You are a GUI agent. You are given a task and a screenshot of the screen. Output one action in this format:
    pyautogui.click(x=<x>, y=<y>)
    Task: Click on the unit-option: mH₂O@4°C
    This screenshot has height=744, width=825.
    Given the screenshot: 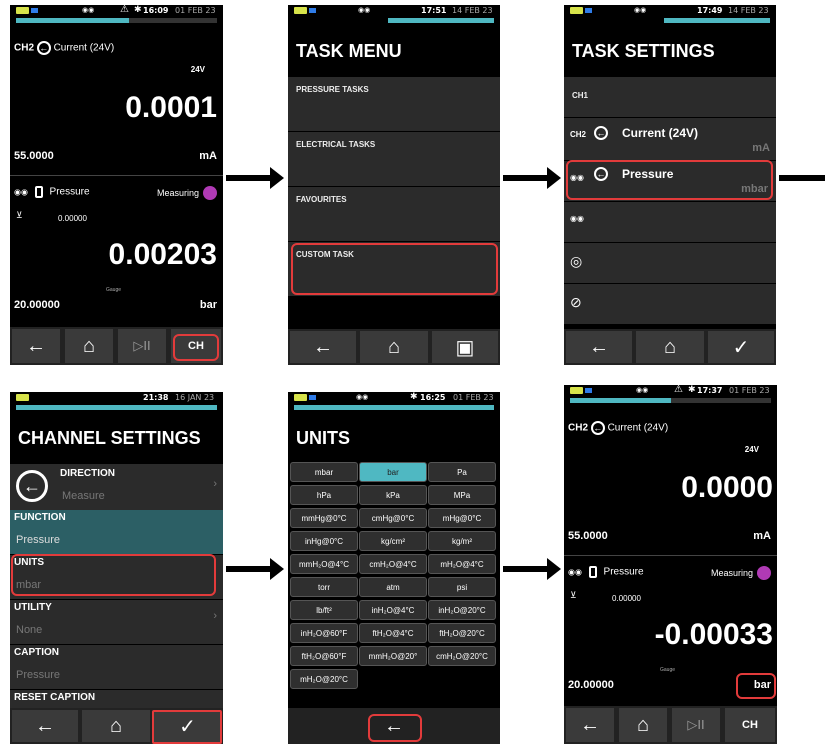 What is the action you would take?
    pyautogui.click(x=462, y=564)
    